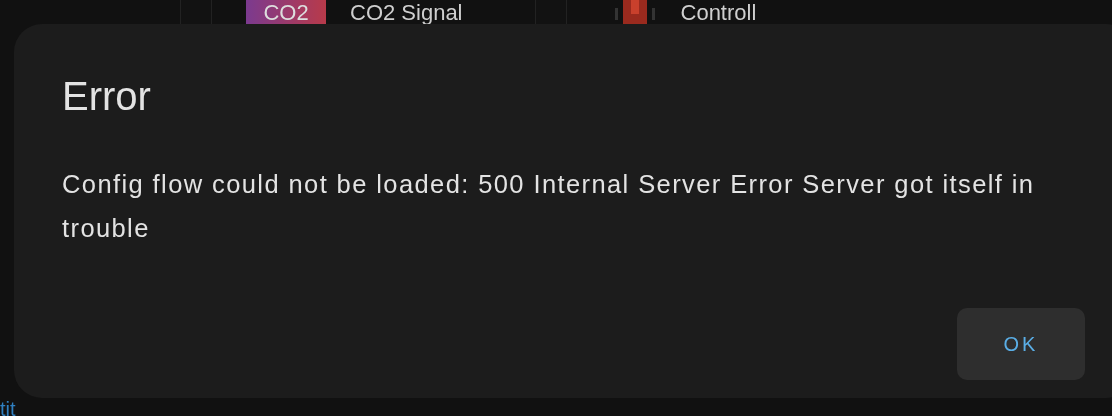 This screenshot has width=1112, height=416. Describe the element at coordinates (718, 13) in the screenshot. I see `integration-title: Controll` at that location.